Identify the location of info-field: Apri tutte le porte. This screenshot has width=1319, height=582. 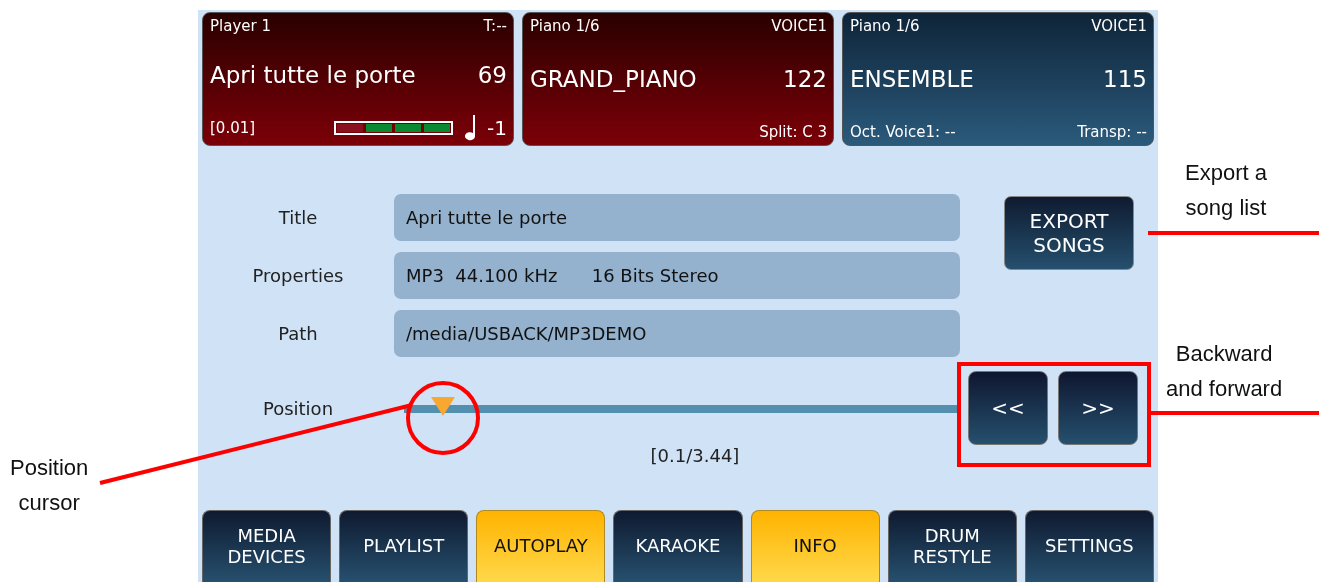
(677, 217).